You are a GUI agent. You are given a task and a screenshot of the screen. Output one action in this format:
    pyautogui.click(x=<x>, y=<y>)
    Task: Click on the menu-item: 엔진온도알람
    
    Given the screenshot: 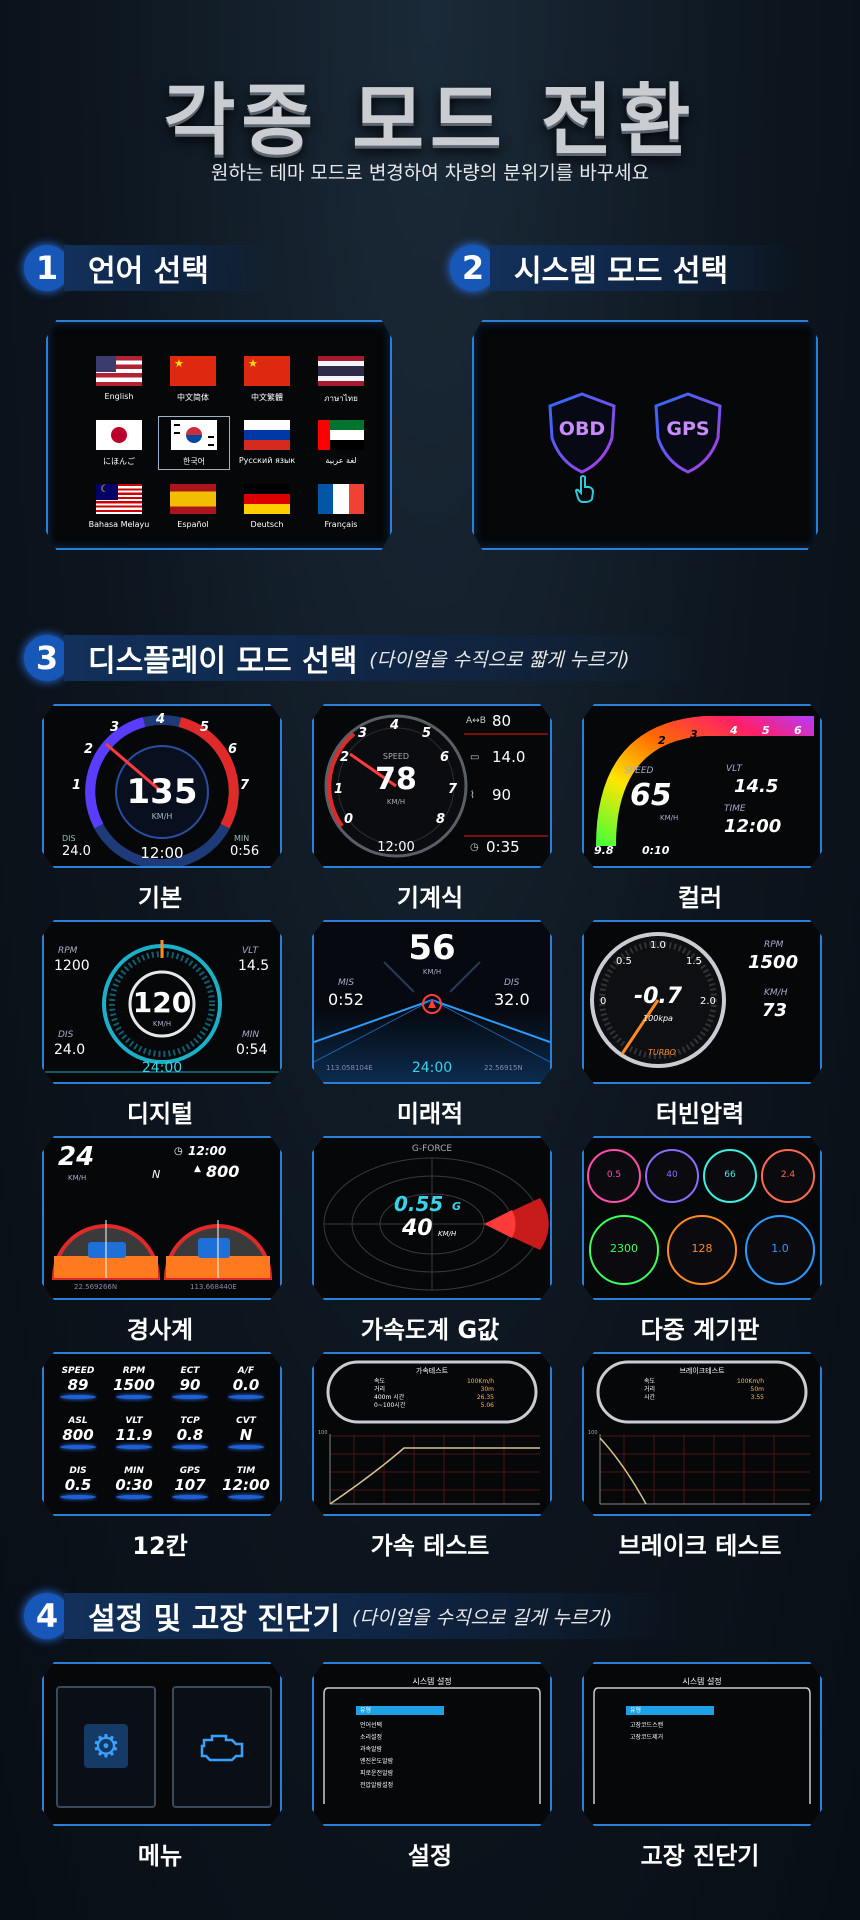 What is the action you would take?
    pyautogui.click(x=376, y=1762)
    